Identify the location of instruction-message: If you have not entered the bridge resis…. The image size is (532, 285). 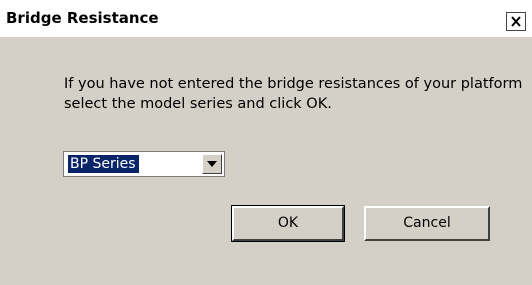
(293, 94).